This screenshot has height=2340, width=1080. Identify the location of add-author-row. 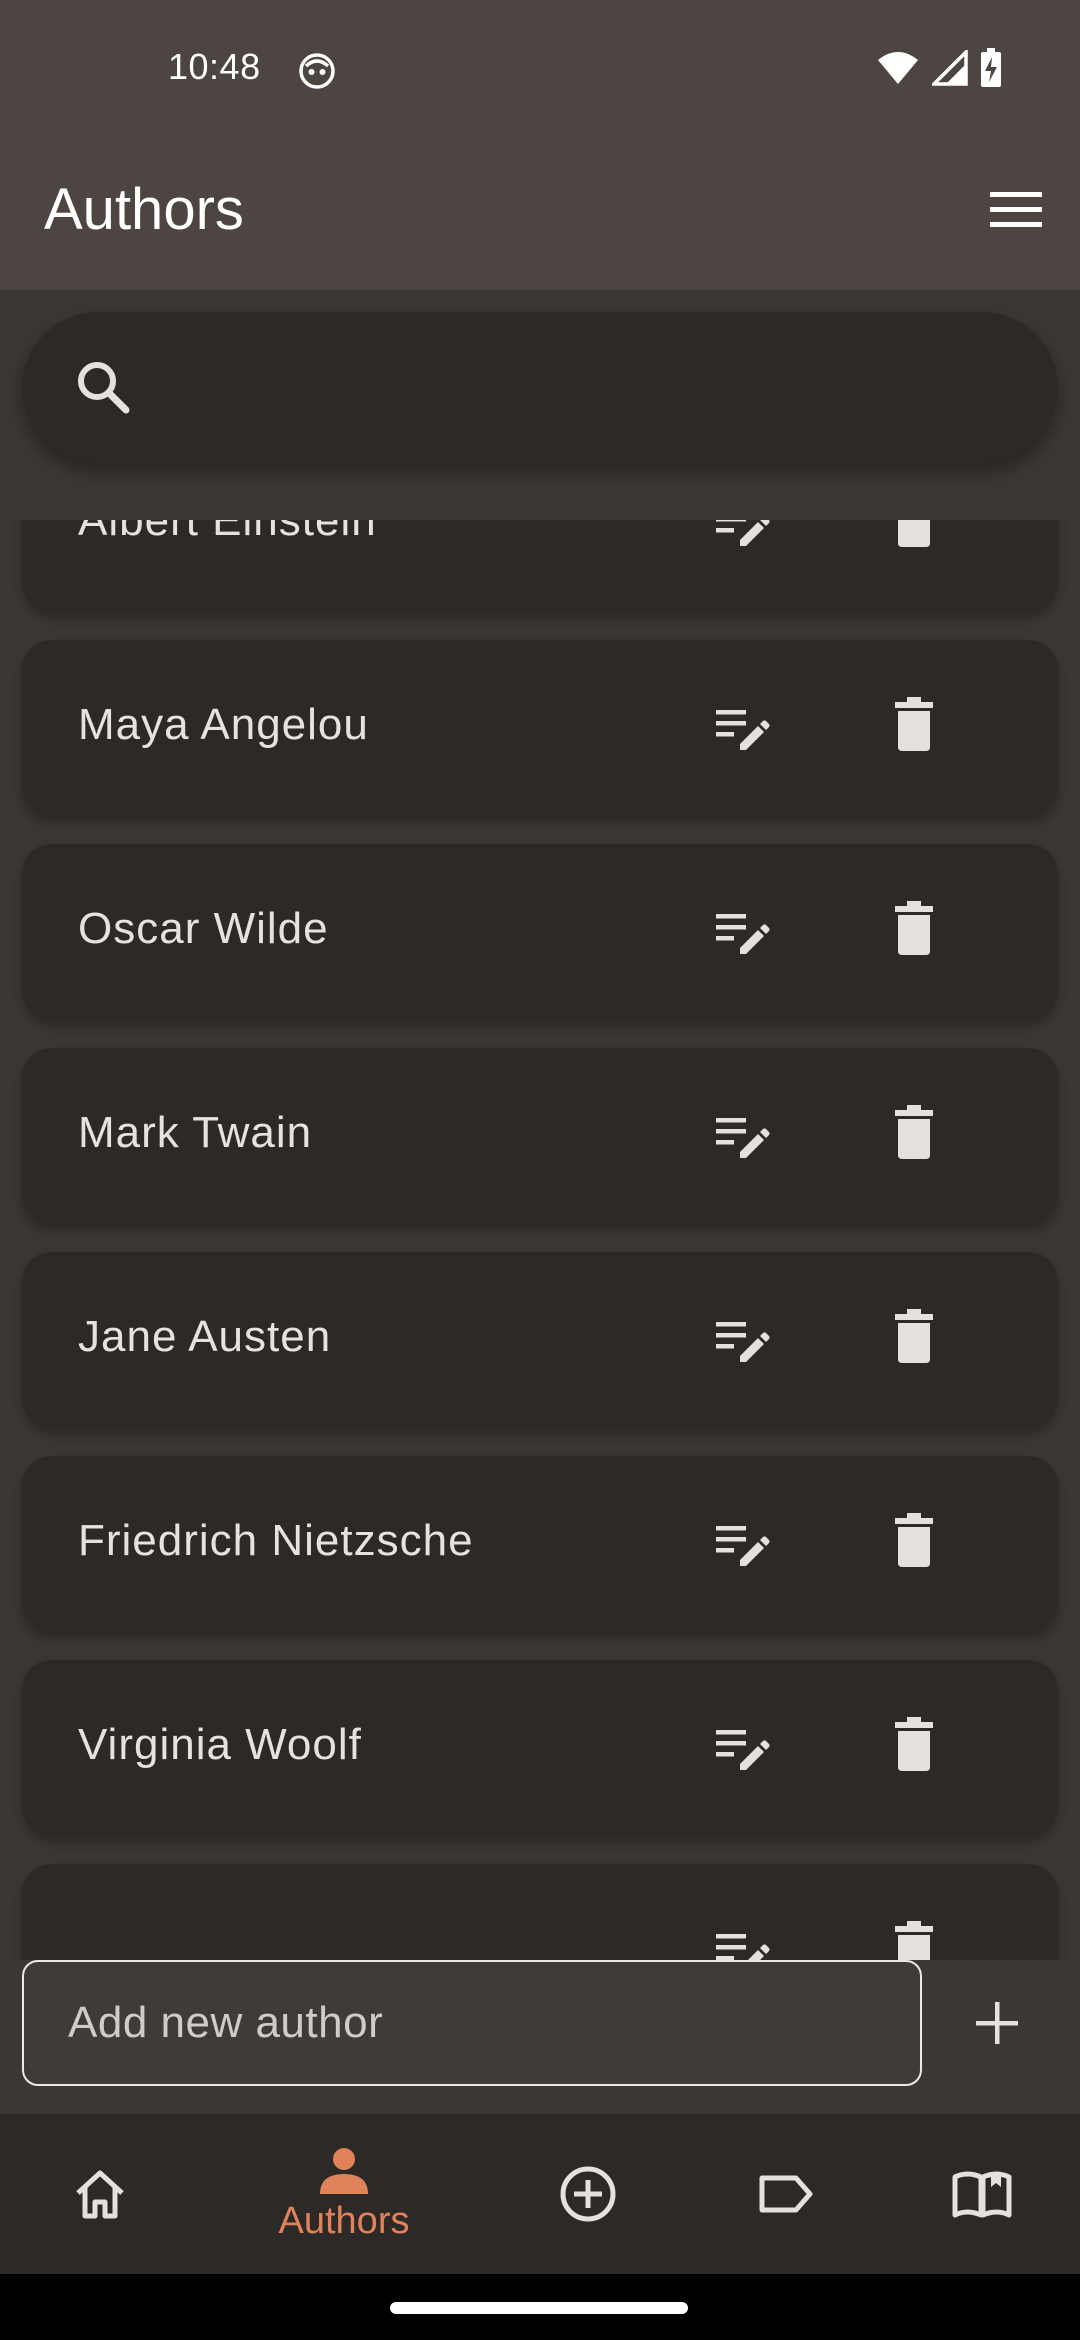
(540, 2037).